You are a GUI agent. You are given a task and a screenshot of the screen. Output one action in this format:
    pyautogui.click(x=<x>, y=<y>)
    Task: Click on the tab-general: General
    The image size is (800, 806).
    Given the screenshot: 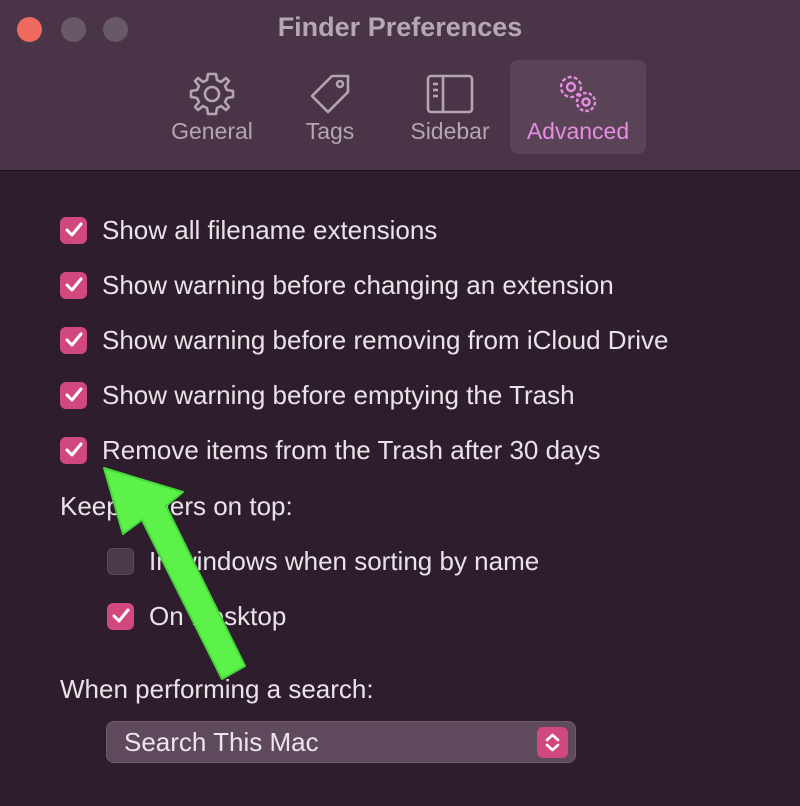 What is the action you would take?
    pyautogui.click(x=212, y=107)
    